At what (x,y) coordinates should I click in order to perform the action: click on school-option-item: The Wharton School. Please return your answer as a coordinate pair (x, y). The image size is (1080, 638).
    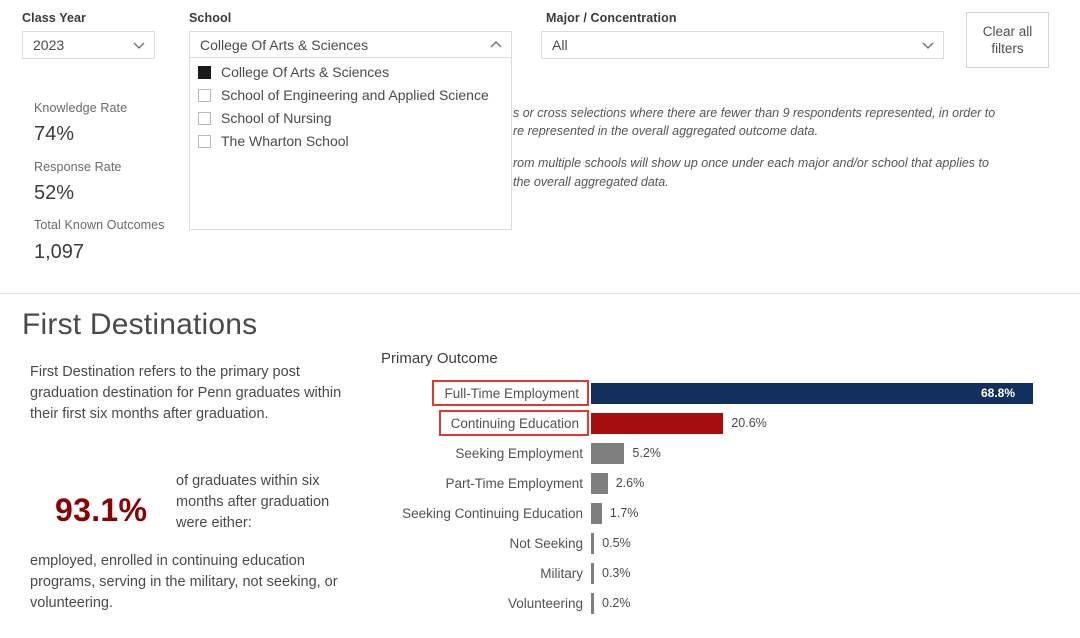
    Looking at the image, I should click on (350, 141).